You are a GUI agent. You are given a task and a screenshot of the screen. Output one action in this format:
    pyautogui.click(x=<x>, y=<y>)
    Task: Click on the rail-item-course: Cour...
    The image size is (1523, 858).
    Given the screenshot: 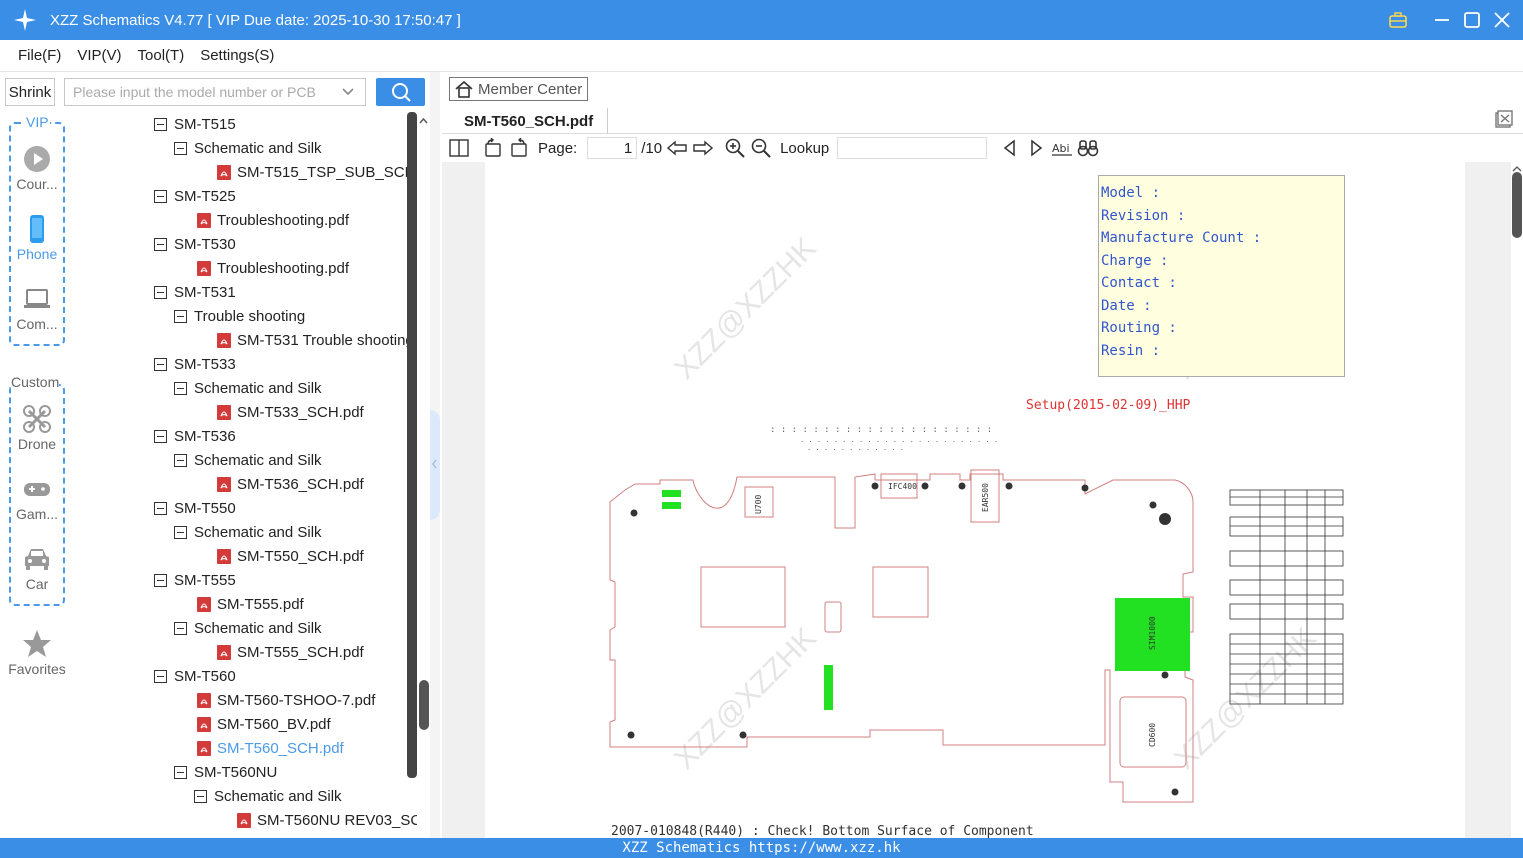 What is the action you would take?
    pyautogui.click(x=37, y=168)
    